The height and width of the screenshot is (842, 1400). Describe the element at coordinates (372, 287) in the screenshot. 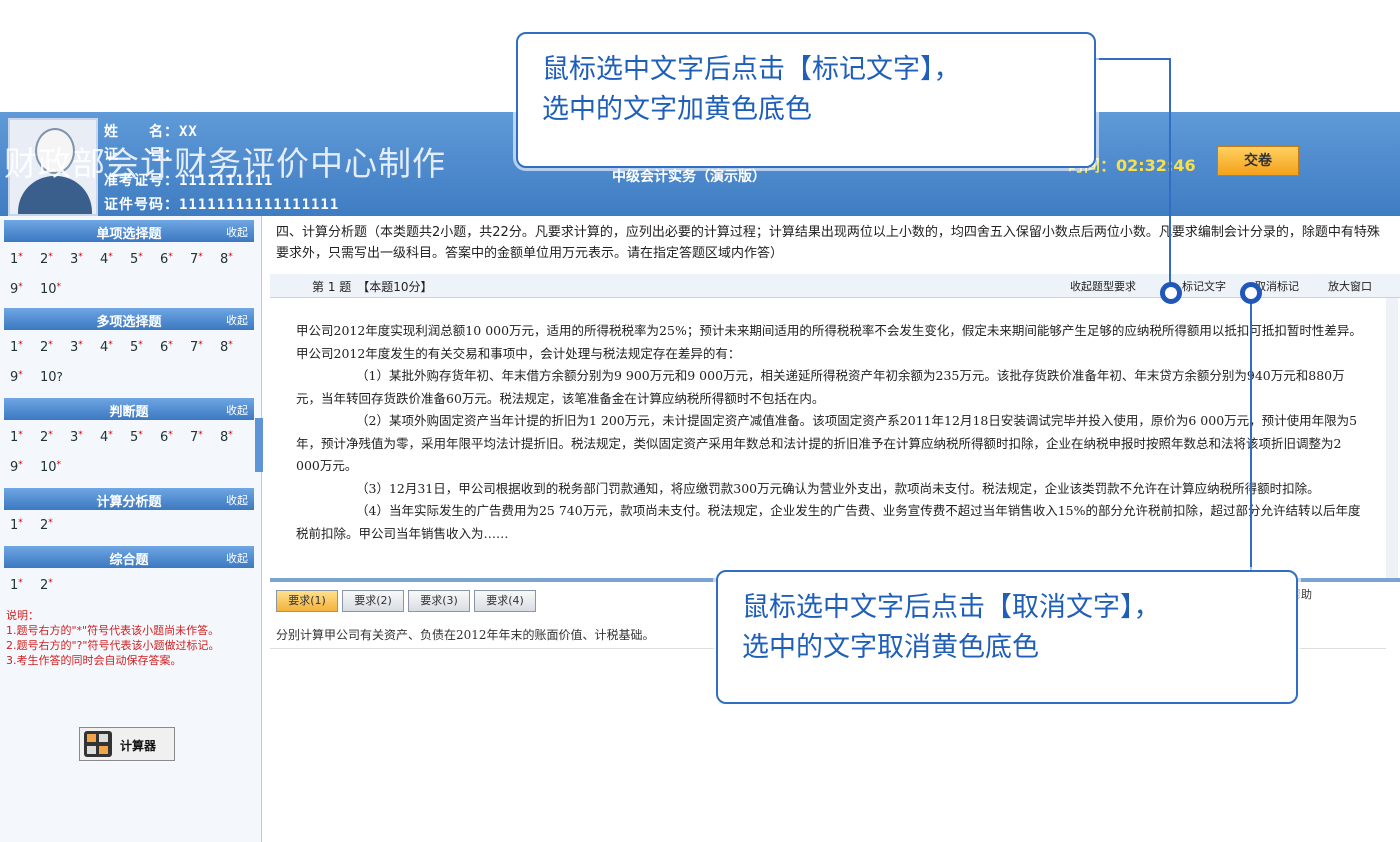

I see `question-number: 第 1 题 【本题10分】` at that location.